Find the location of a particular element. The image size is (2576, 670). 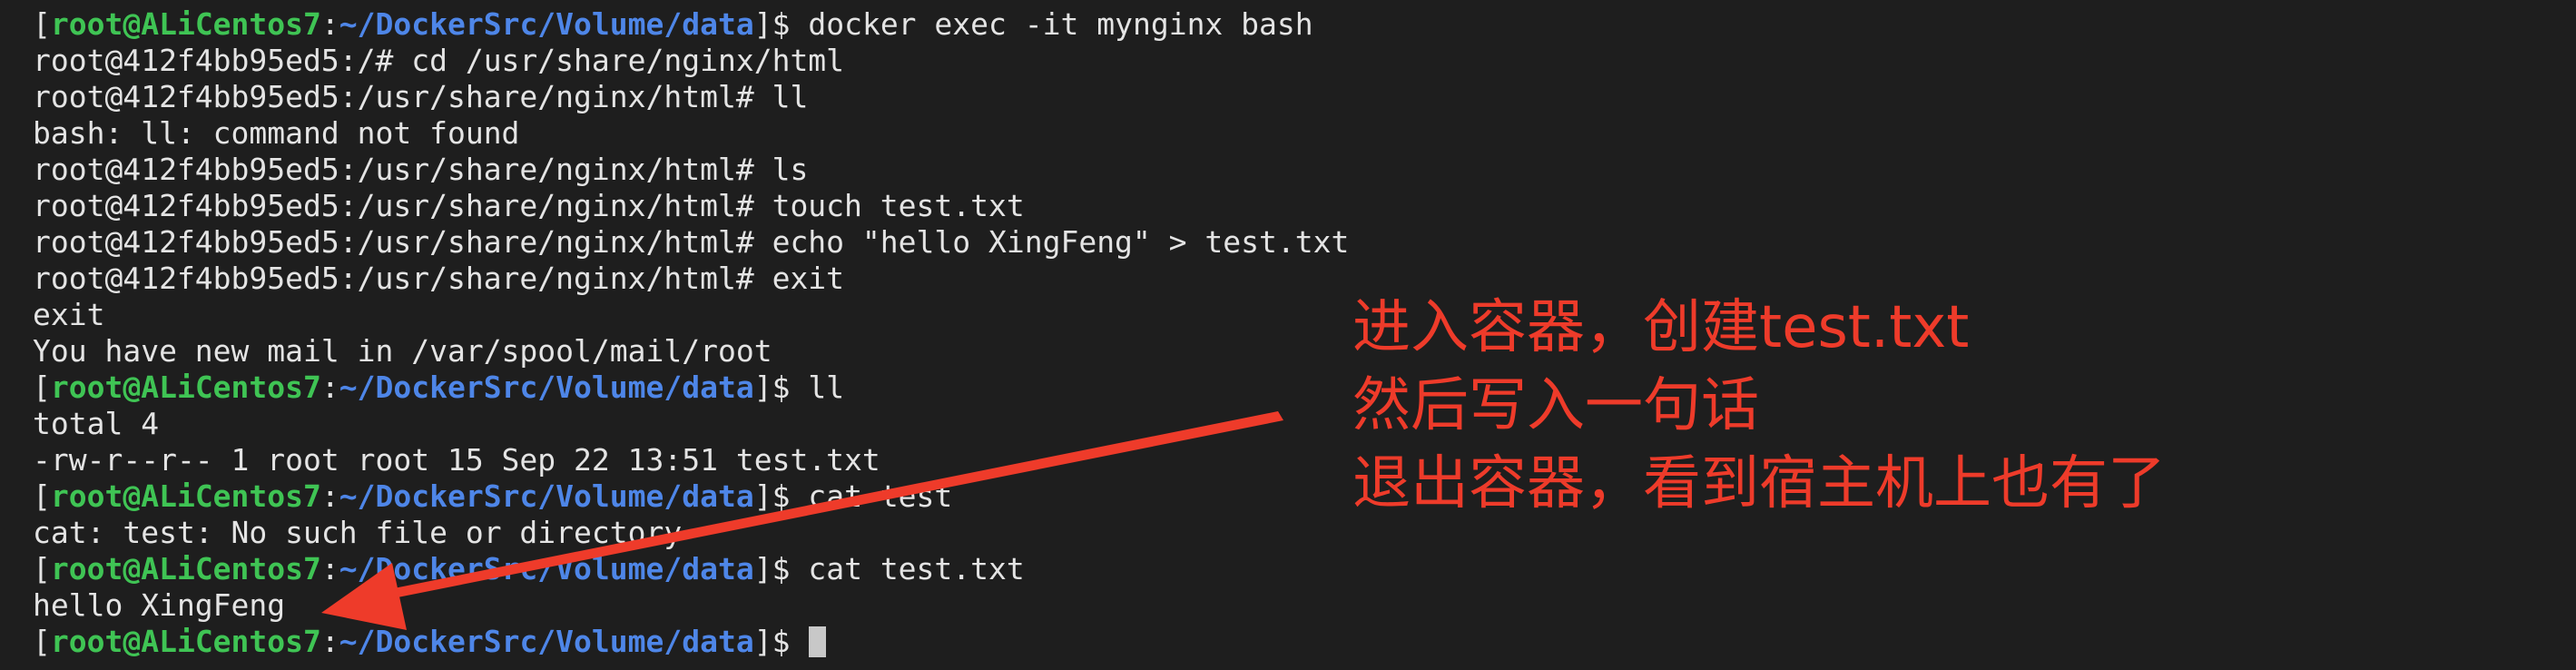

output-line: cat: test: No such file or directory is located at coordinates (691, 533).